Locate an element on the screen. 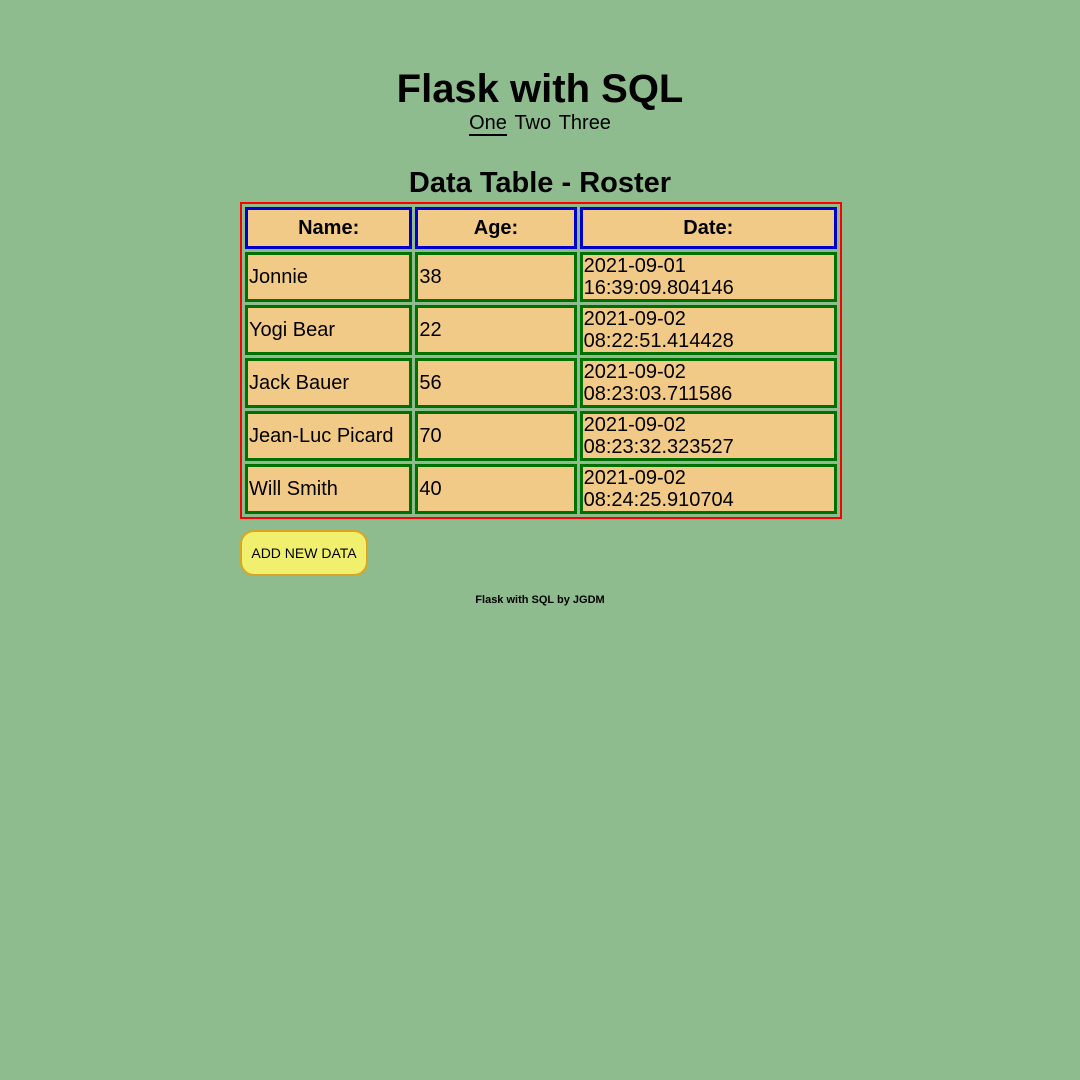  cell-date: 2021-09-02 08:23:03.711586 is located at coordinates (708, 383).